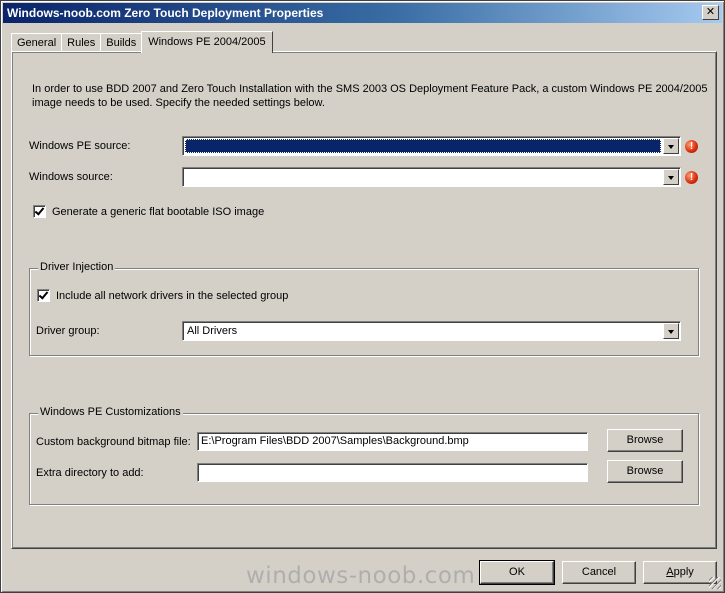  I want to click on bitmap-label: Custom background bitmap file:, so click(113, 442).